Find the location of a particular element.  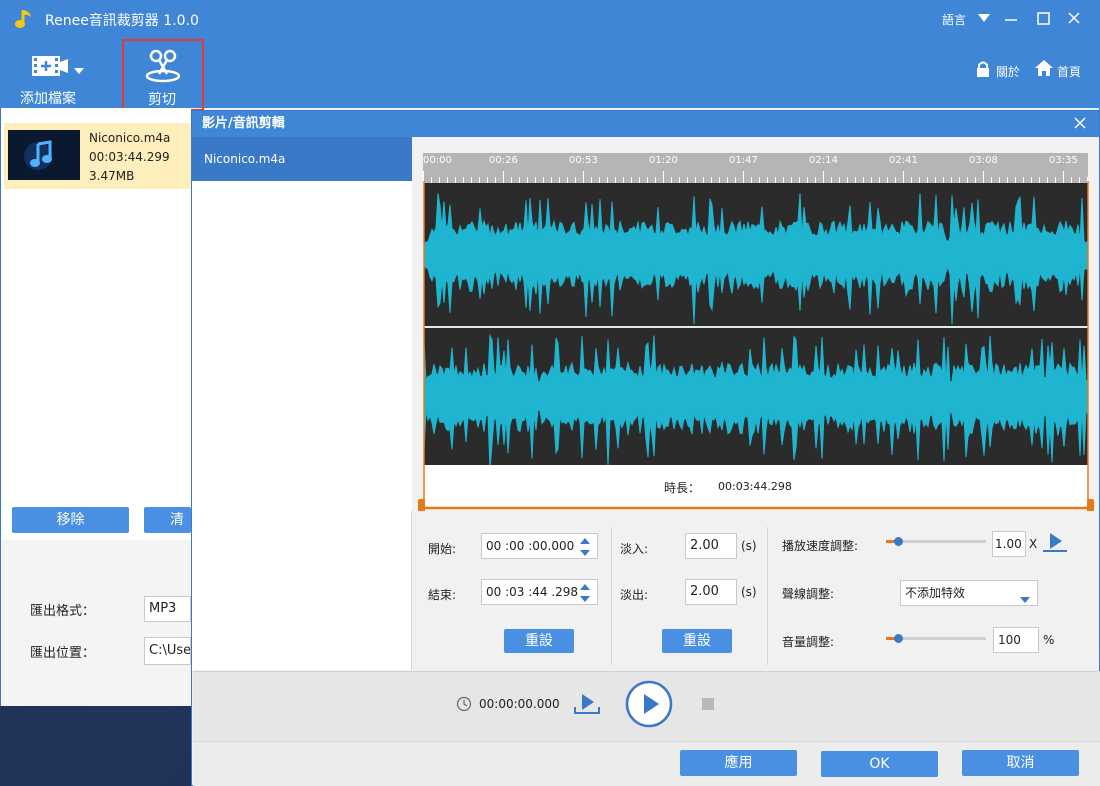

volume-unit: % is located at coordinates (1049, 640).